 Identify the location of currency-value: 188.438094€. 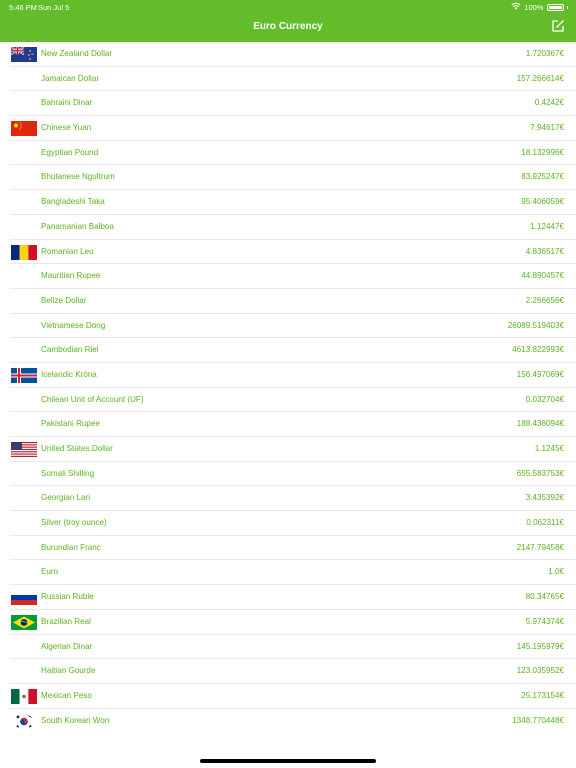
(540, 424).